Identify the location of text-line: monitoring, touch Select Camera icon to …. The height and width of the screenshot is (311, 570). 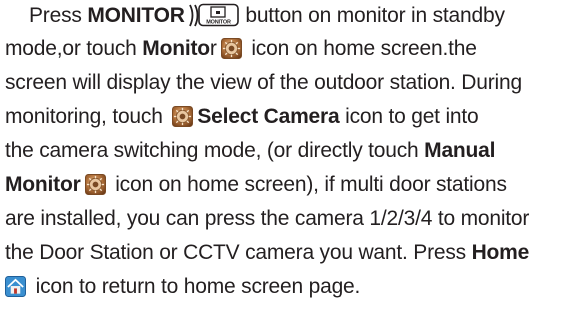
(242, 116).